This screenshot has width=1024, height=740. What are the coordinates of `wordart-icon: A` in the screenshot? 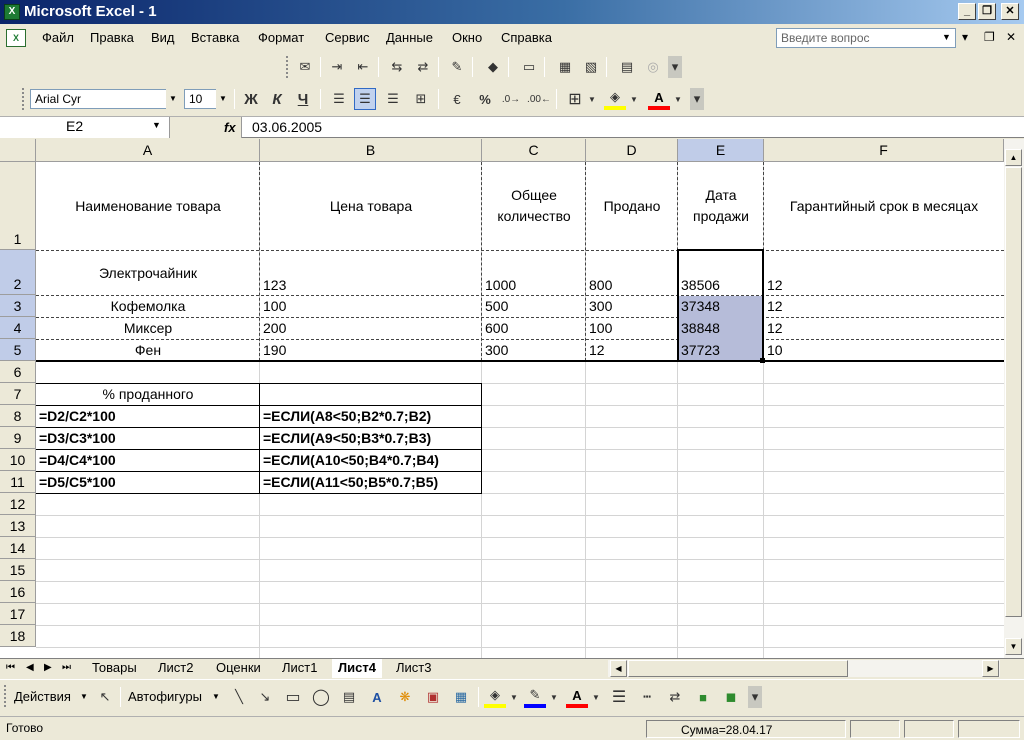 It's located at (377, 697).